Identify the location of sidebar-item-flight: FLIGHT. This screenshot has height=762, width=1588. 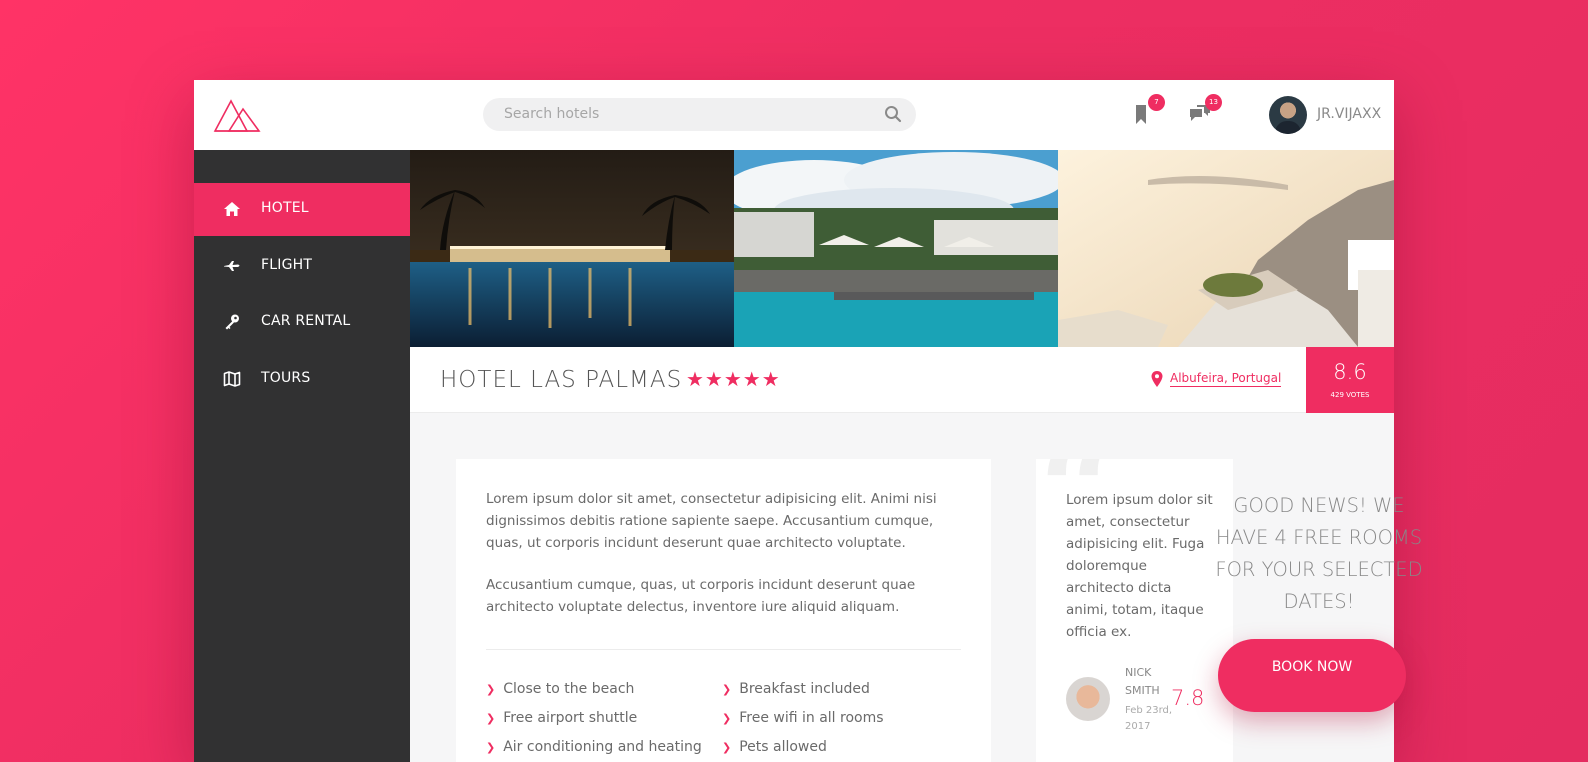
(302, 266).